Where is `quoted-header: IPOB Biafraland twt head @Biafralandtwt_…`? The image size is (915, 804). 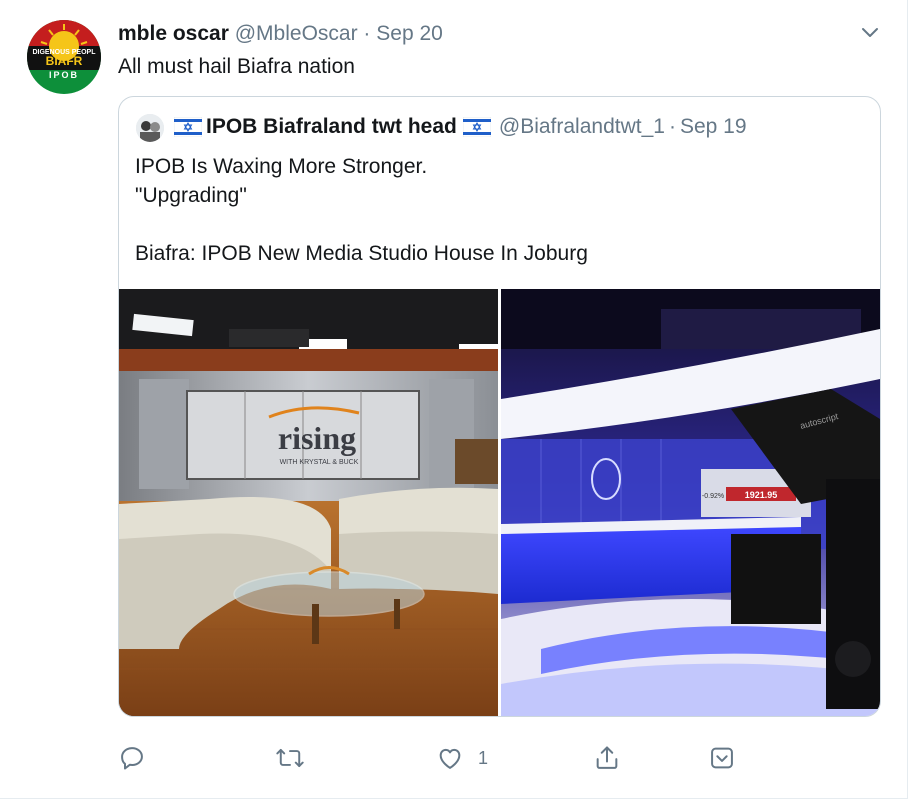
quoted-header: IPOB Biafraland twt head @Biafralandtwt_… is located at coordinates (460, 127).